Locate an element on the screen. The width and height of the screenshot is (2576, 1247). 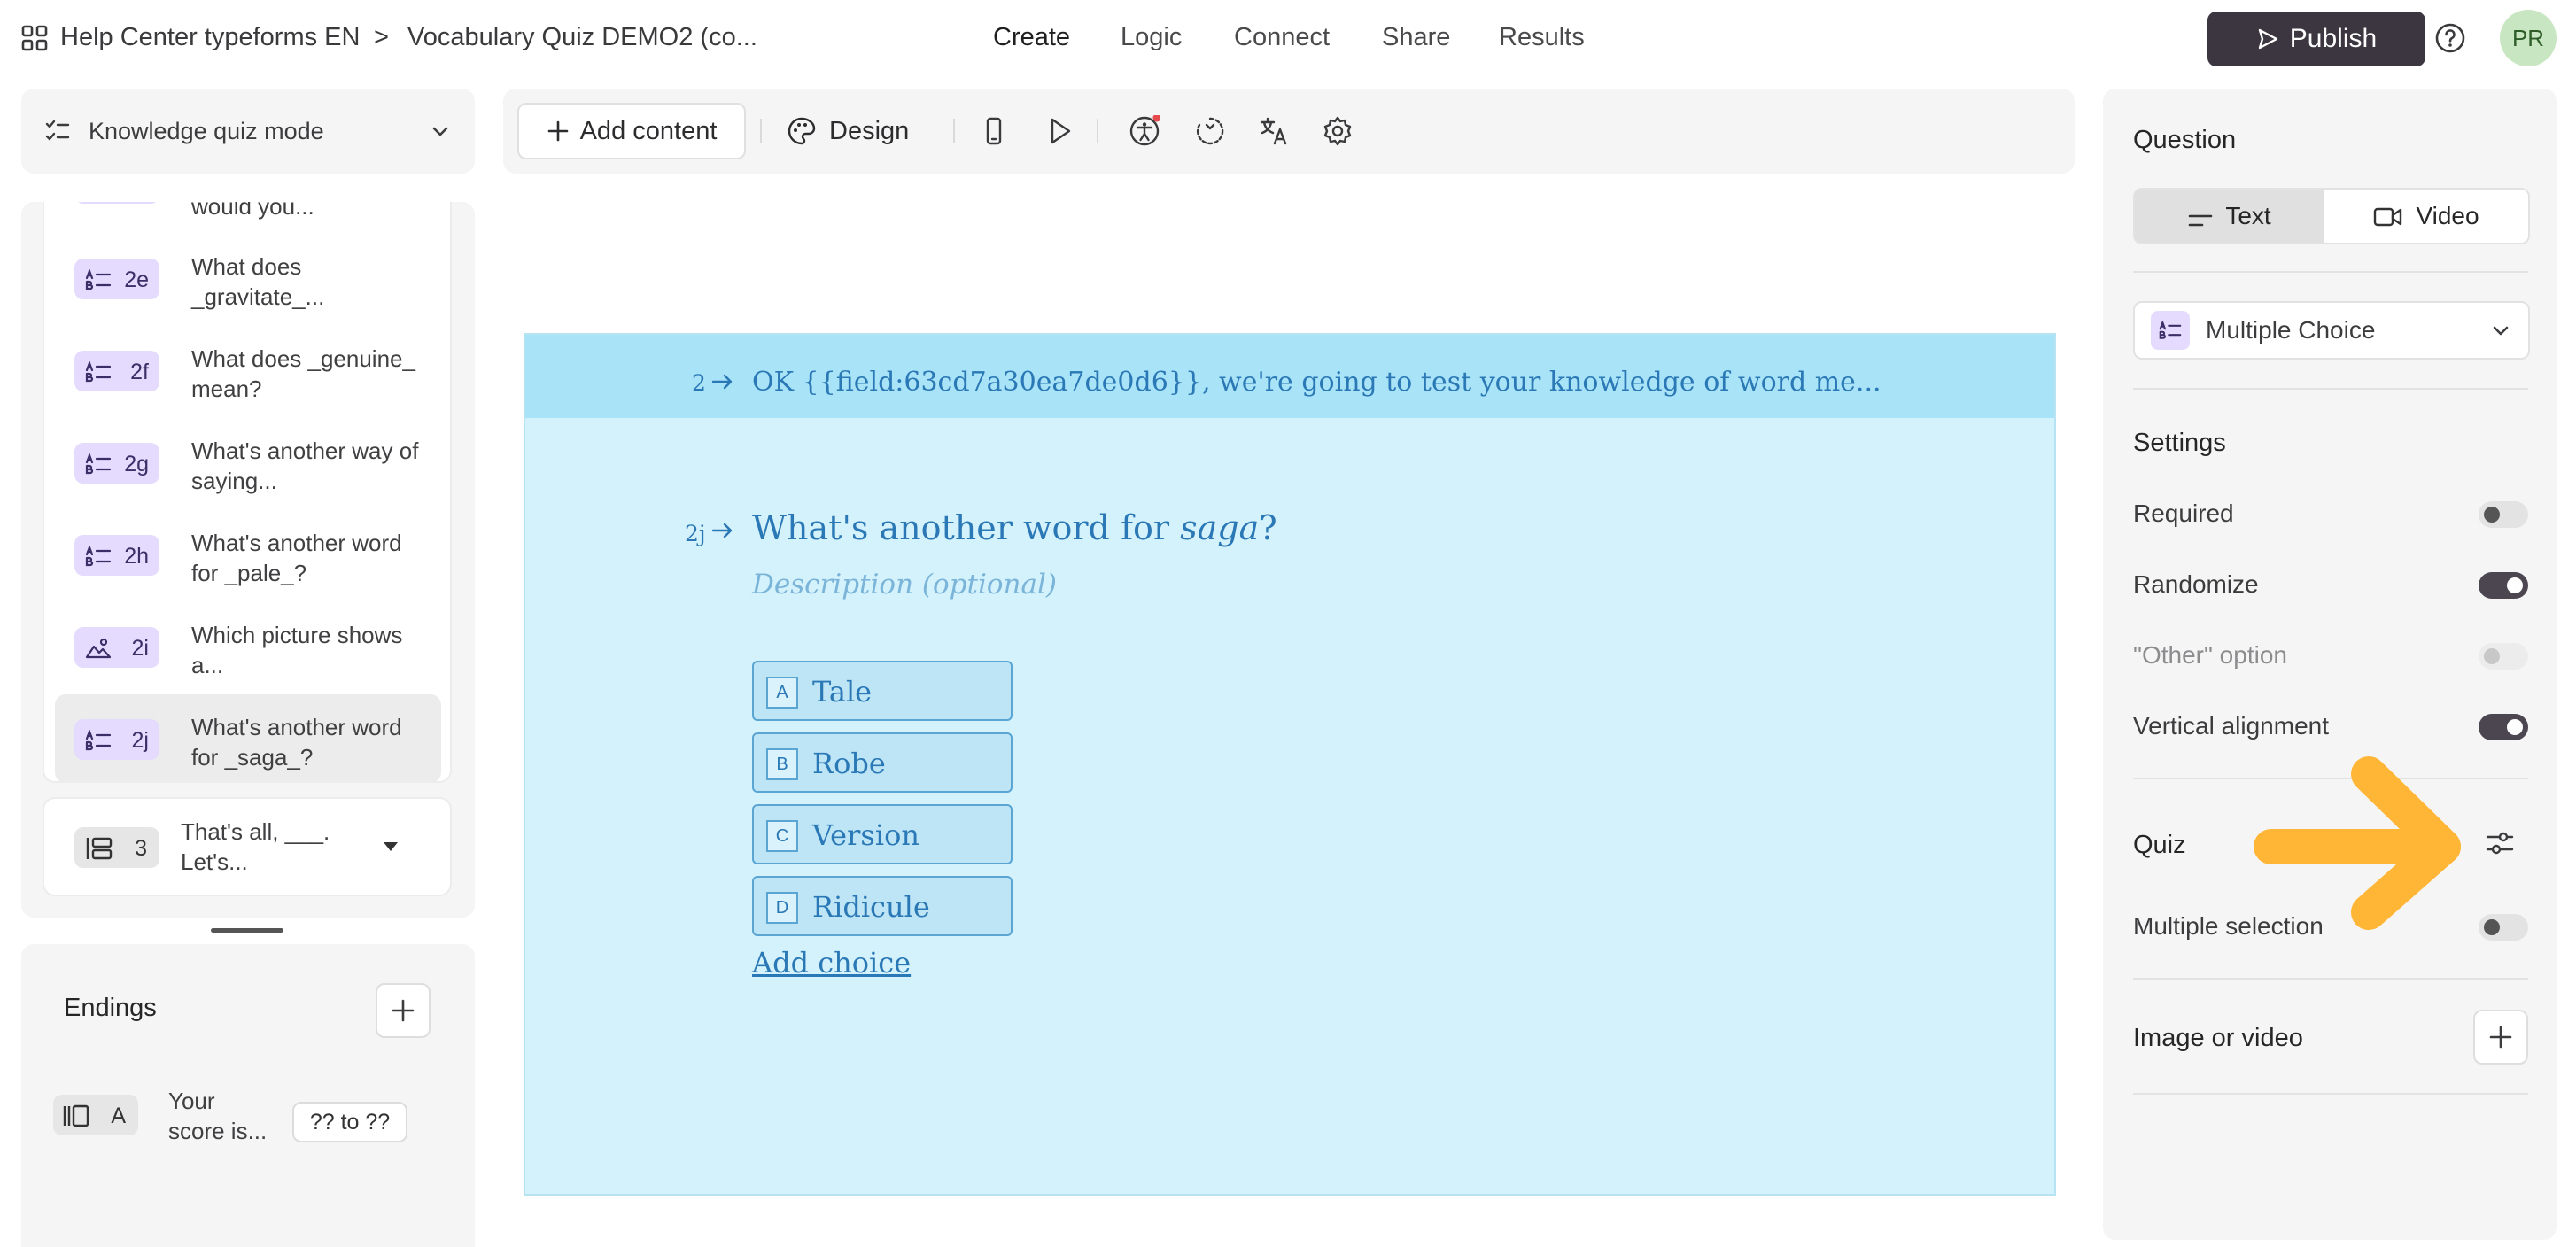
caret-down-icon is located at coordinates (390, 847).